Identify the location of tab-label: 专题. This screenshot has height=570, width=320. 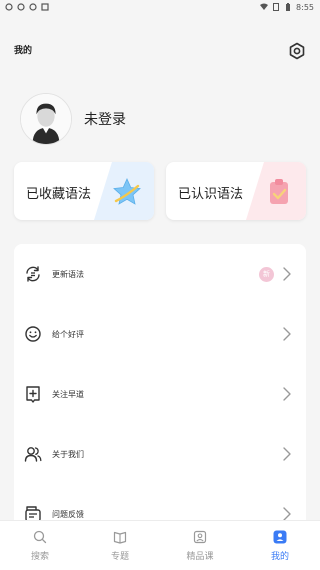
(119, 556).